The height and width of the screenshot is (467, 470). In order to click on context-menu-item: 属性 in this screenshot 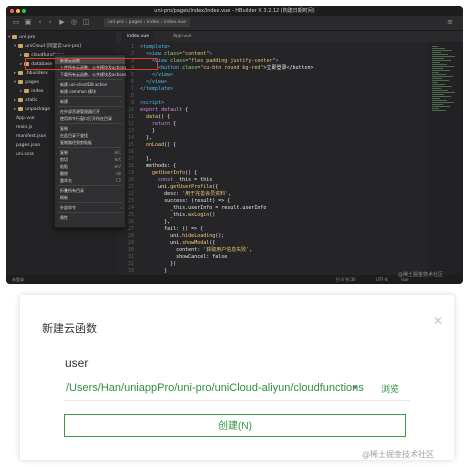, I will do `click(90, 217)`.